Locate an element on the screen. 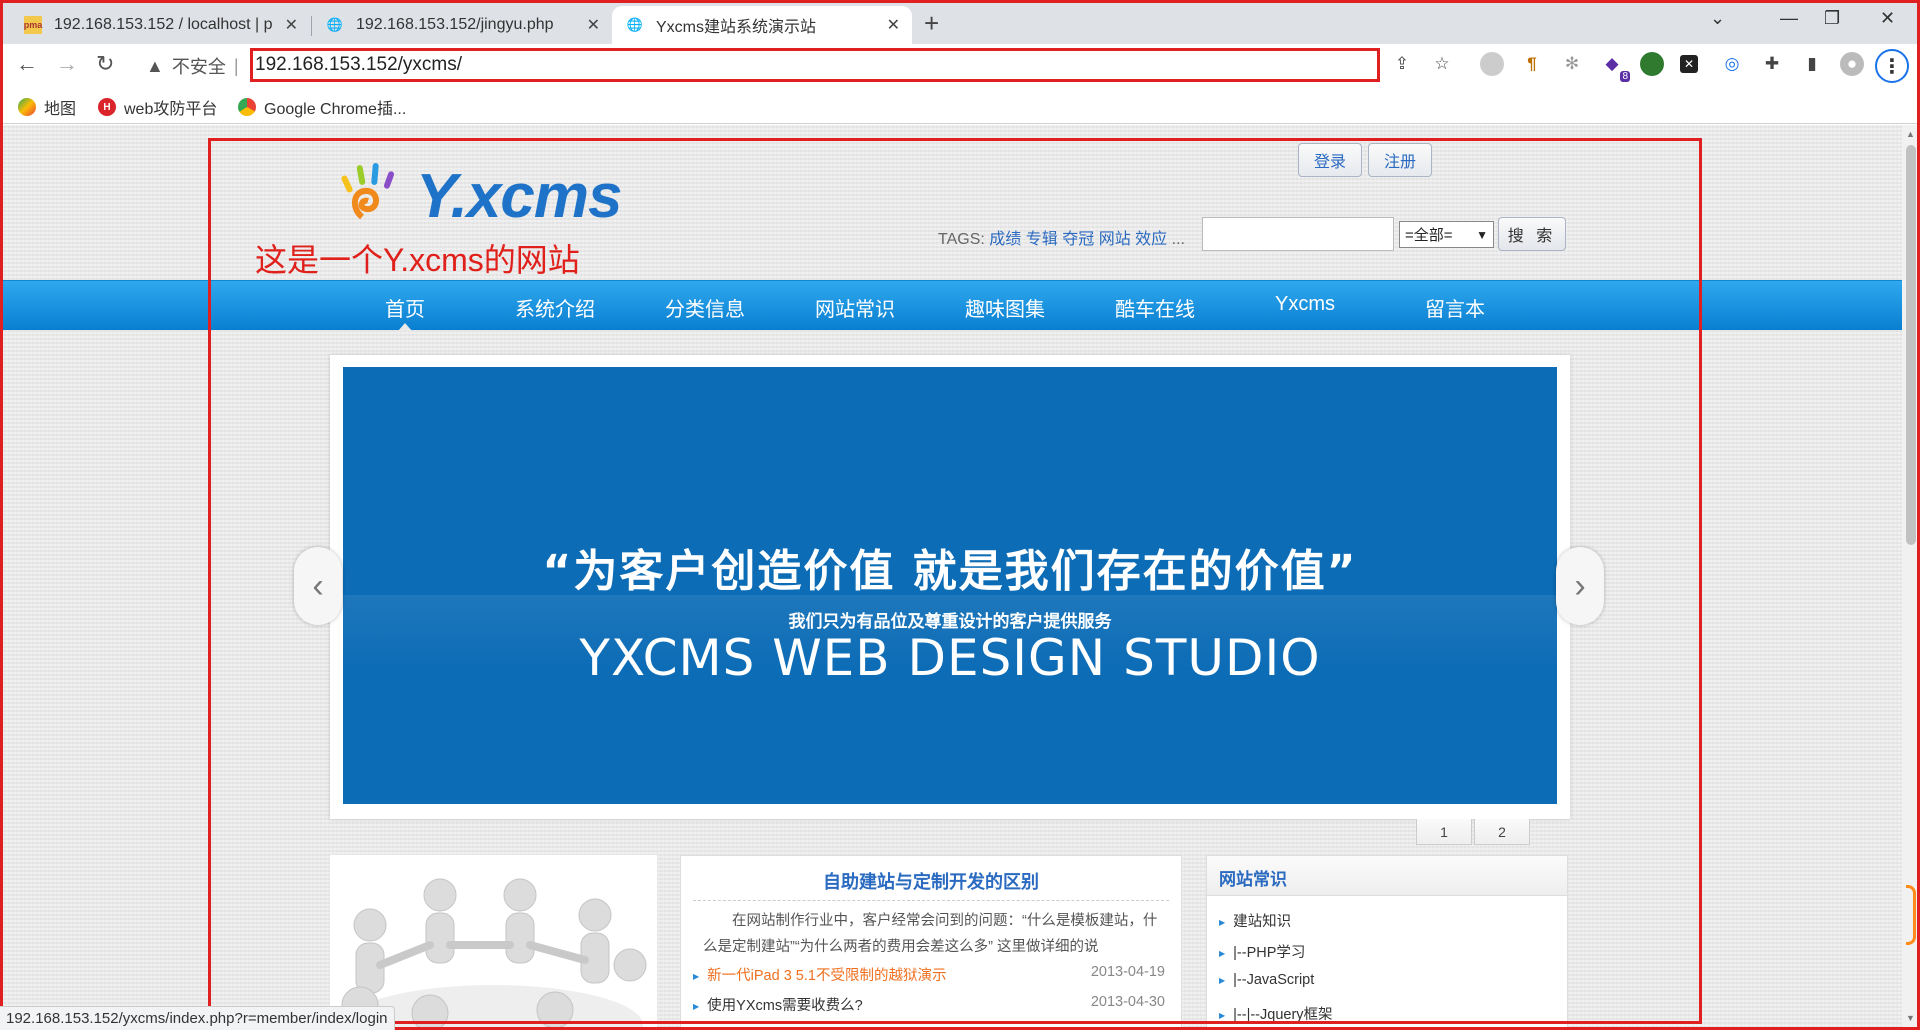 The width and height of the screenshot is (1920, 1030). article-title: 自助建站与定制开发的区别 is located at coordinates (931, 881).